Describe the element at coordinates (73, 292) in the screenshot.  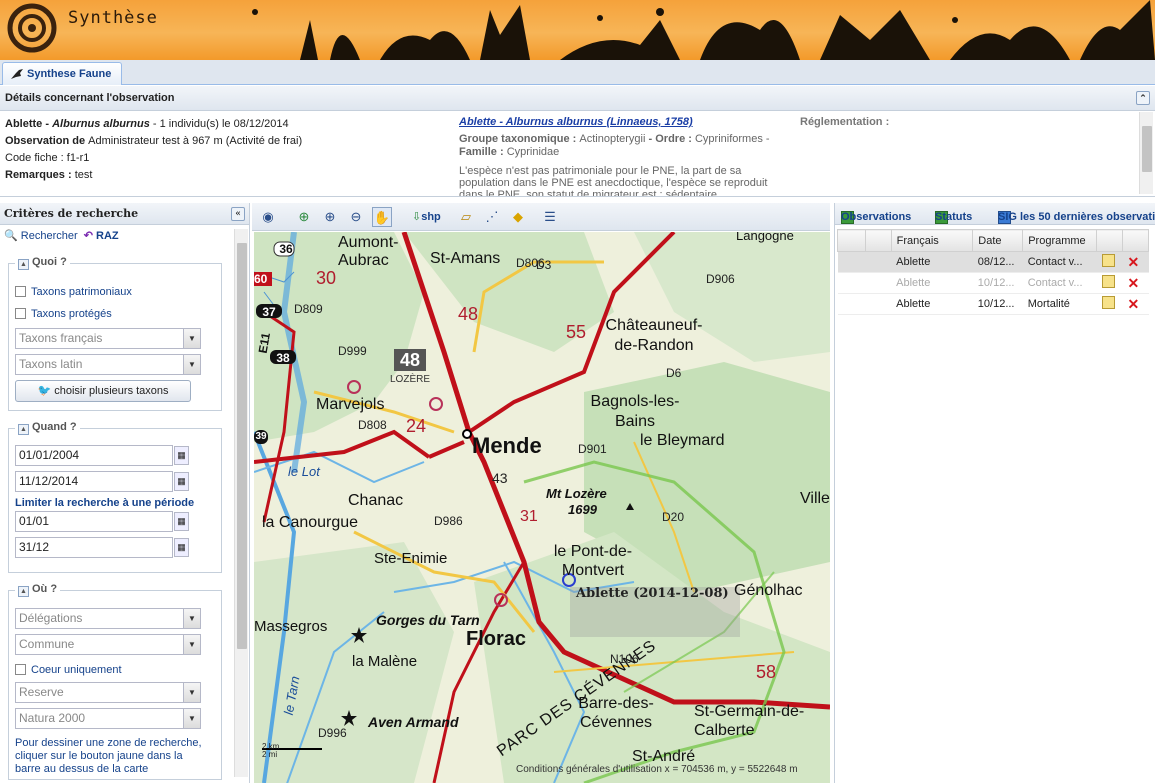
I see `taxons-patrimoniaux-checkbox: Taxons patrimoniaux` at that location.